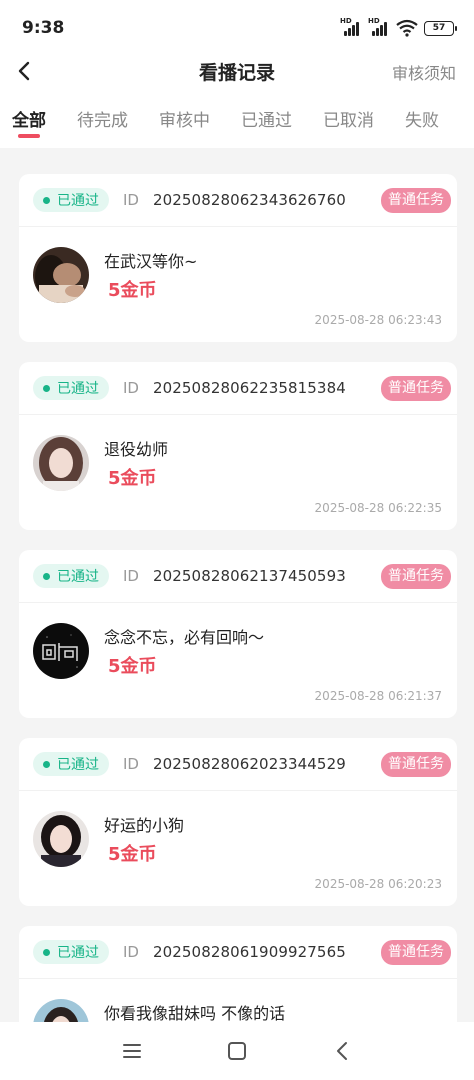 Image resolution: width=474 pixels, height=1080 pixels. I want to click on tab-cancelled: 已取消, so click(348, 123).